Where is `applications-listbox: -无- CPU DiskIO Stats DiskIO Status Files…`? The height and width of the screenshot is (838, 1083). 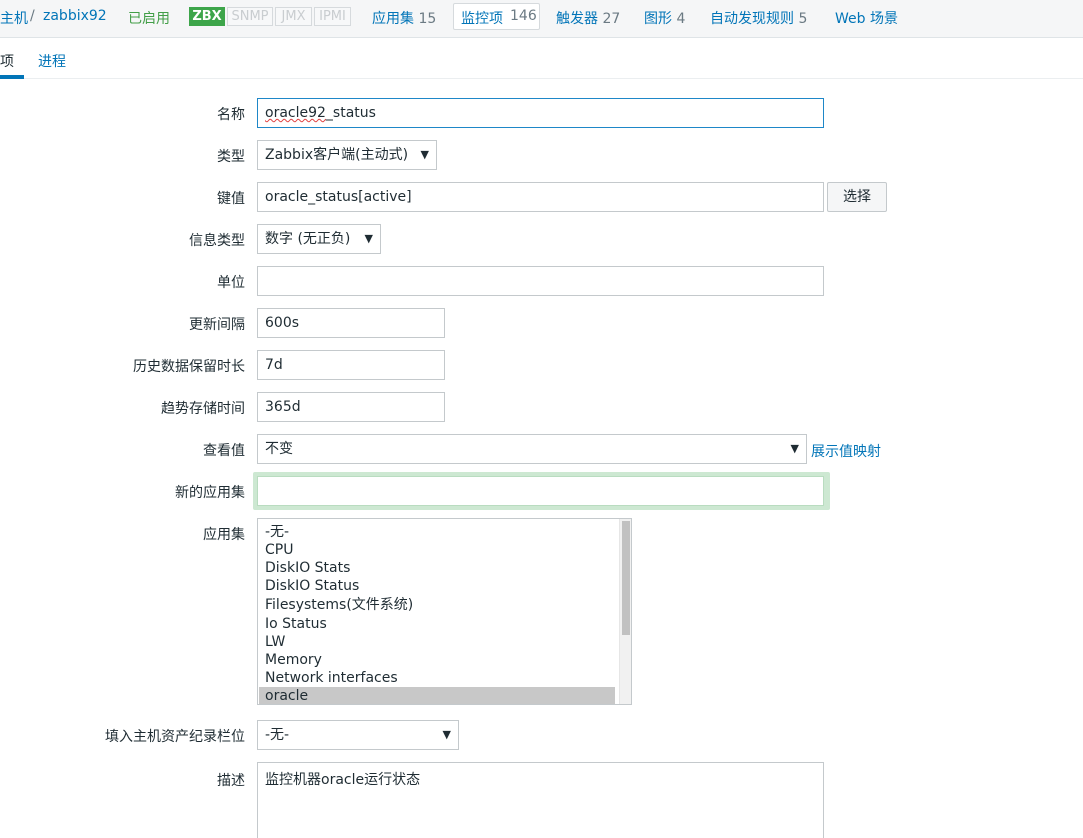
applications-listbox: -无- CPU DiskIO Stats DiskIO Status Files… is located at coordinates (444, 611).